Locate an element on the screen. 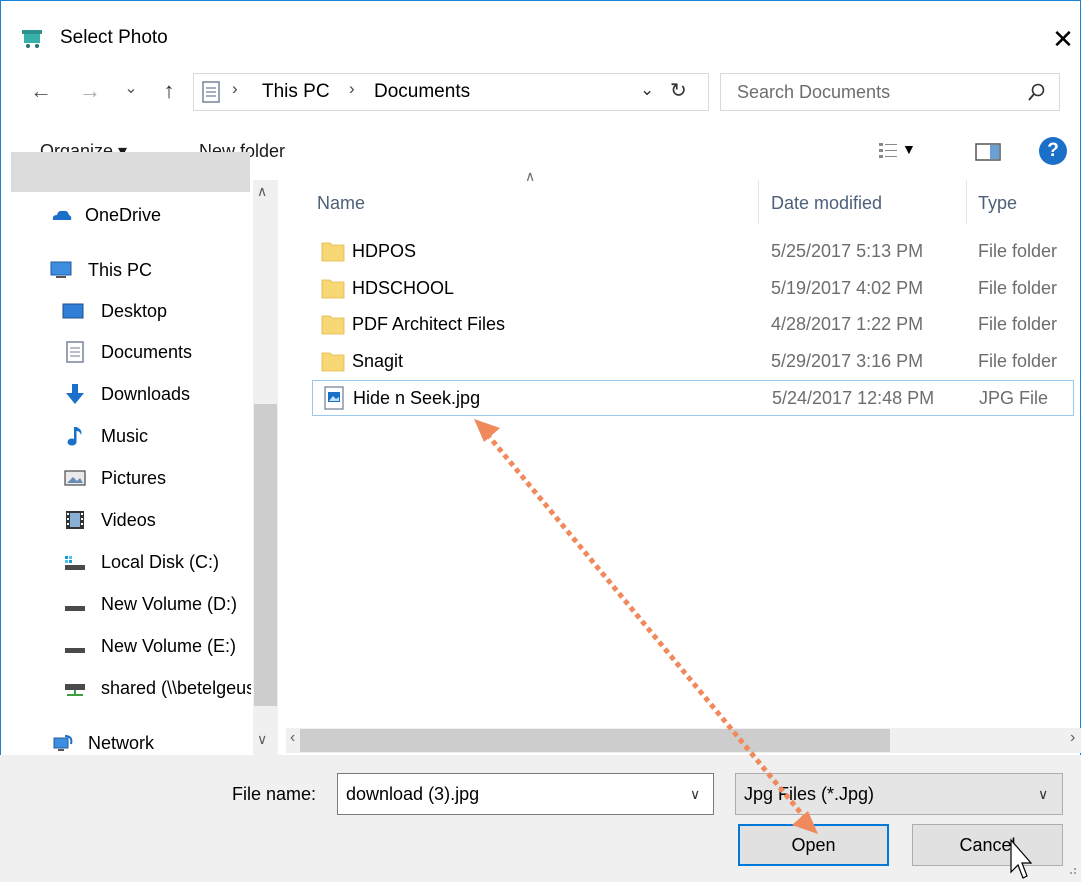 The image size is (1081, 882). image-file-icon is located at coordinates (334, 398).